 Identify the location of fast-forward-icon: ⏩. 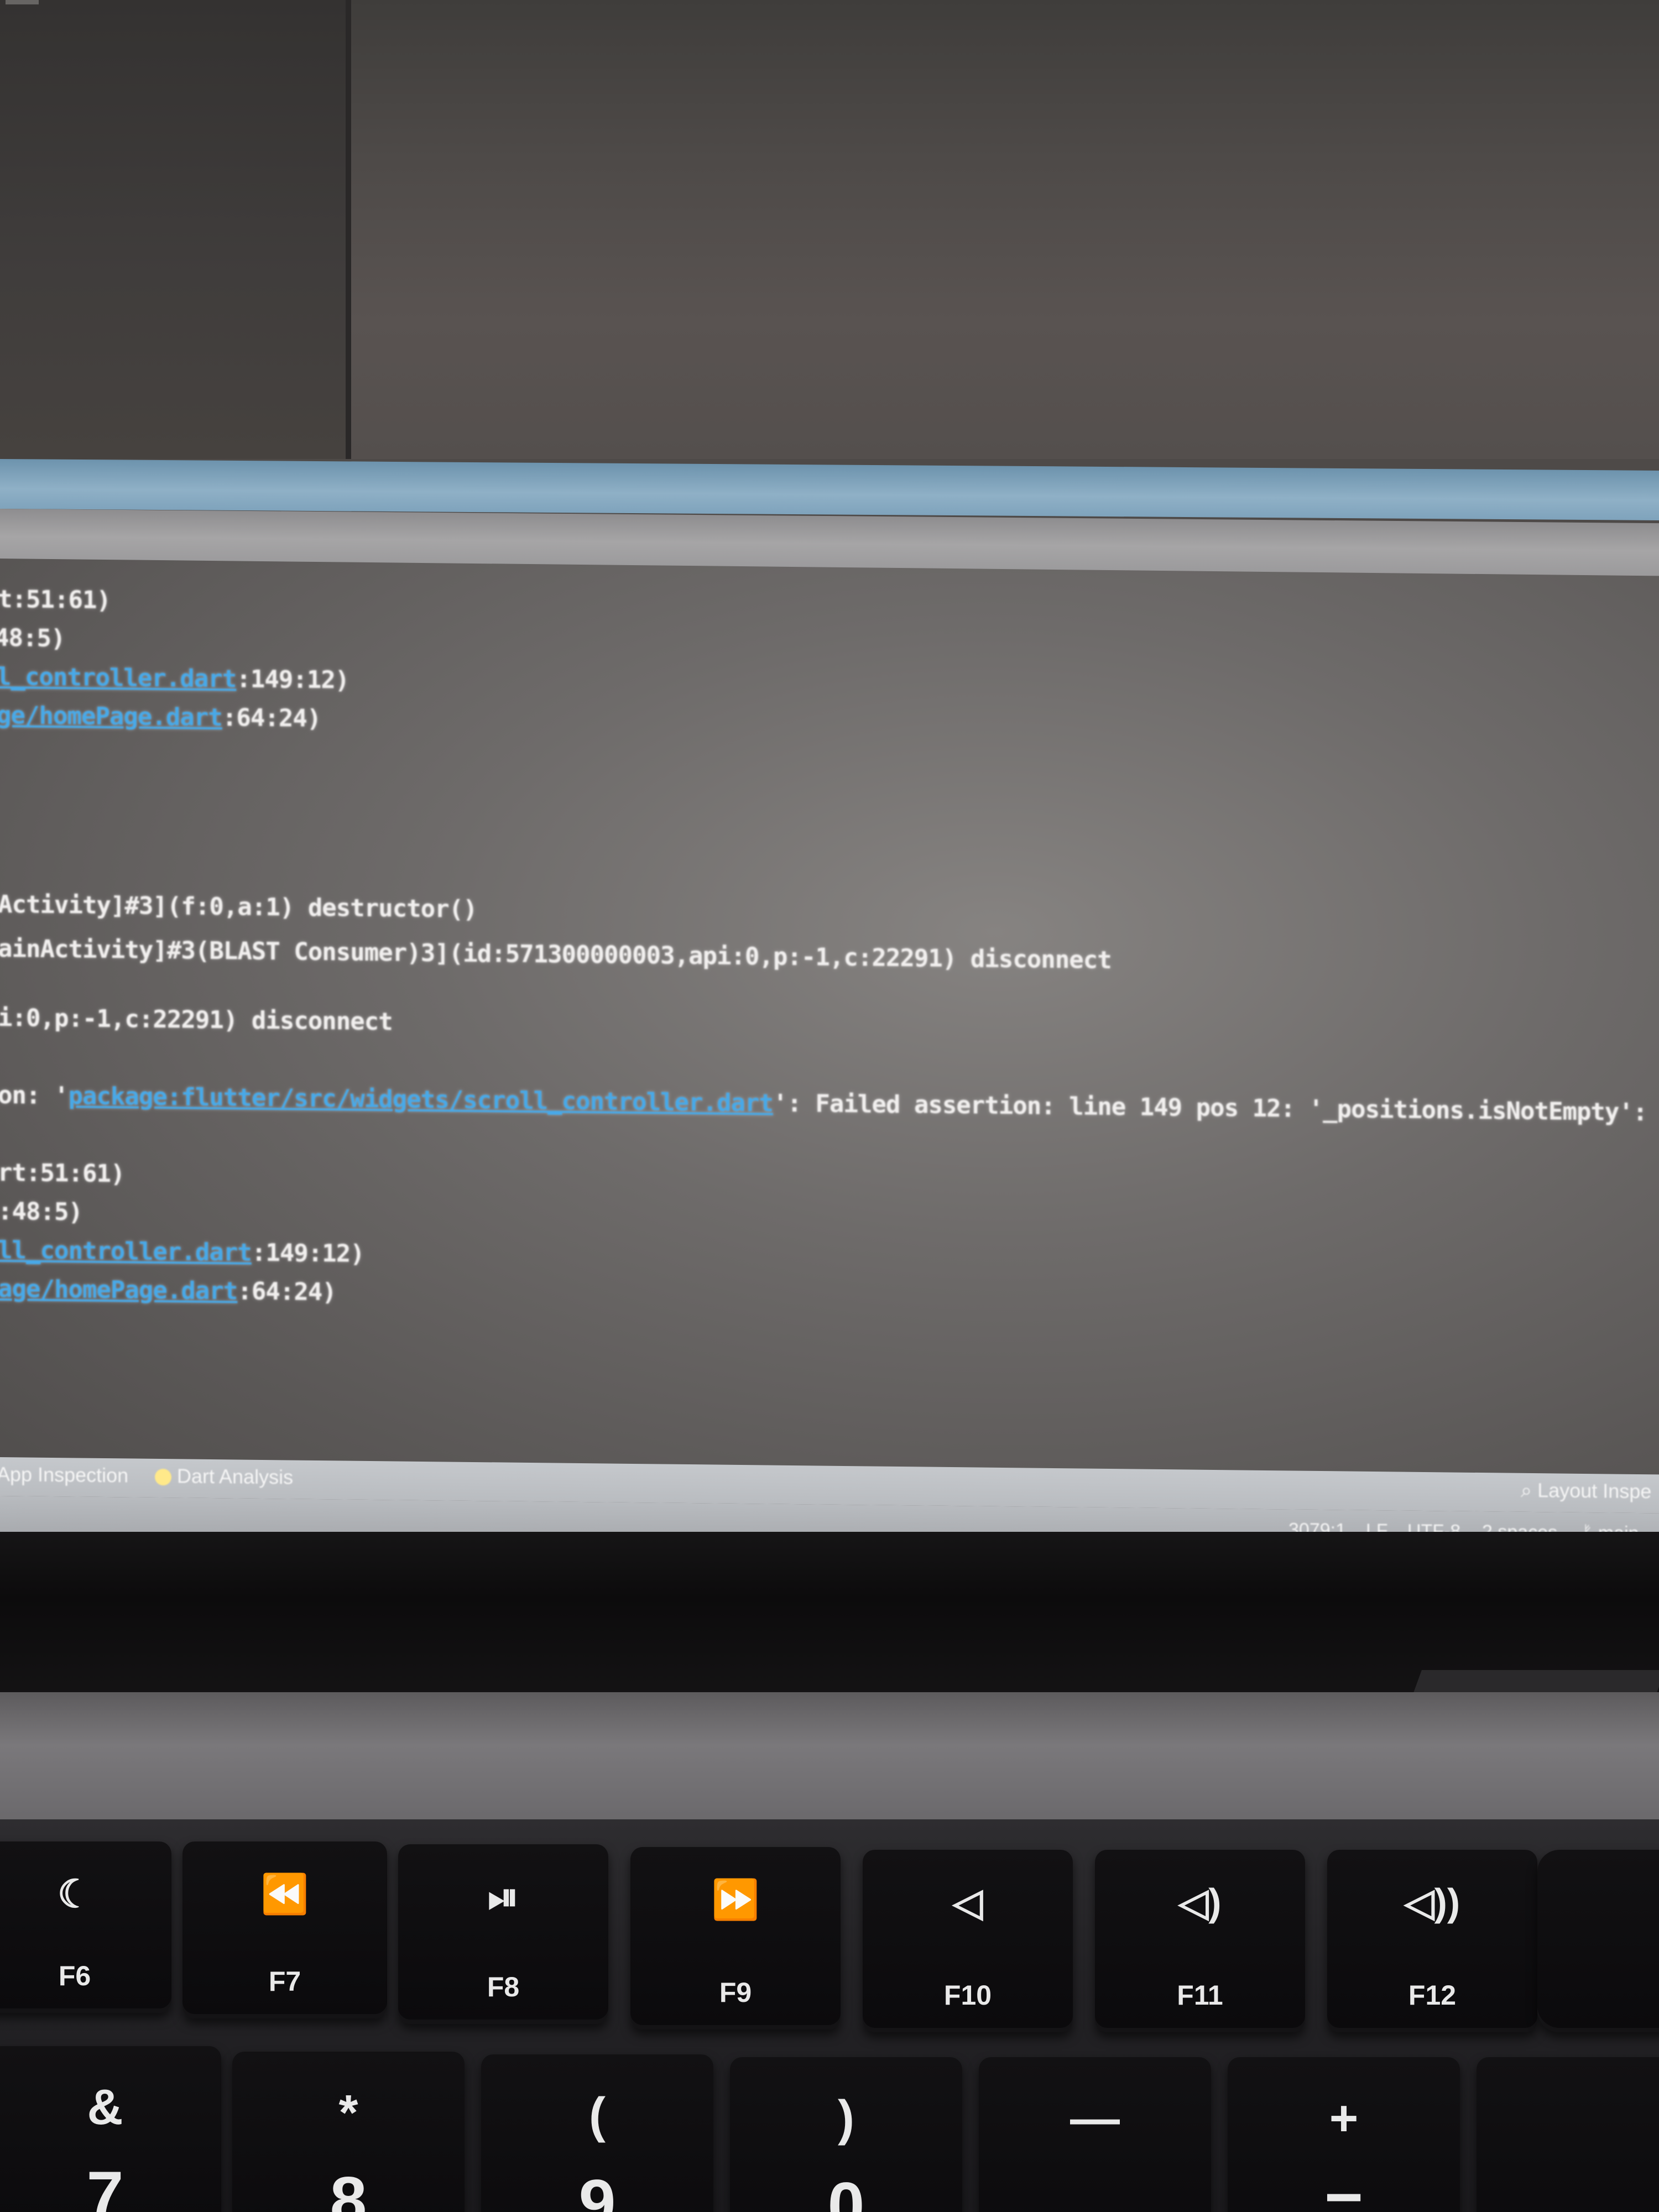
(735, 1900).